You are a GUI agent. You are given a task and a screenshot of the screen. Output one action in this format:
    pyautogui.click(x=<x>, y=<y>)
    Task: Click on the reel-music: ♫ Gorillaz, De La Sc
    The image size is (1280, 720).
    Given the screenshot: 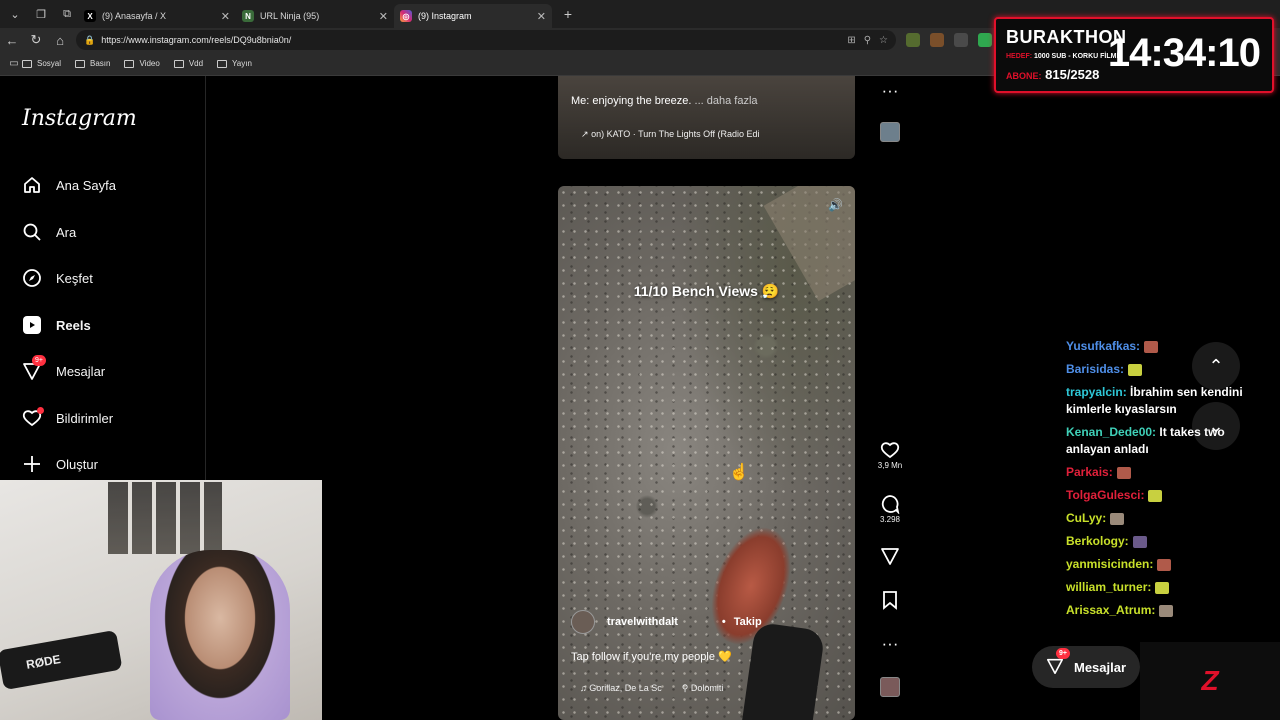 What is the action you would take?
    pyautogui.click(x=621, y=688)
    